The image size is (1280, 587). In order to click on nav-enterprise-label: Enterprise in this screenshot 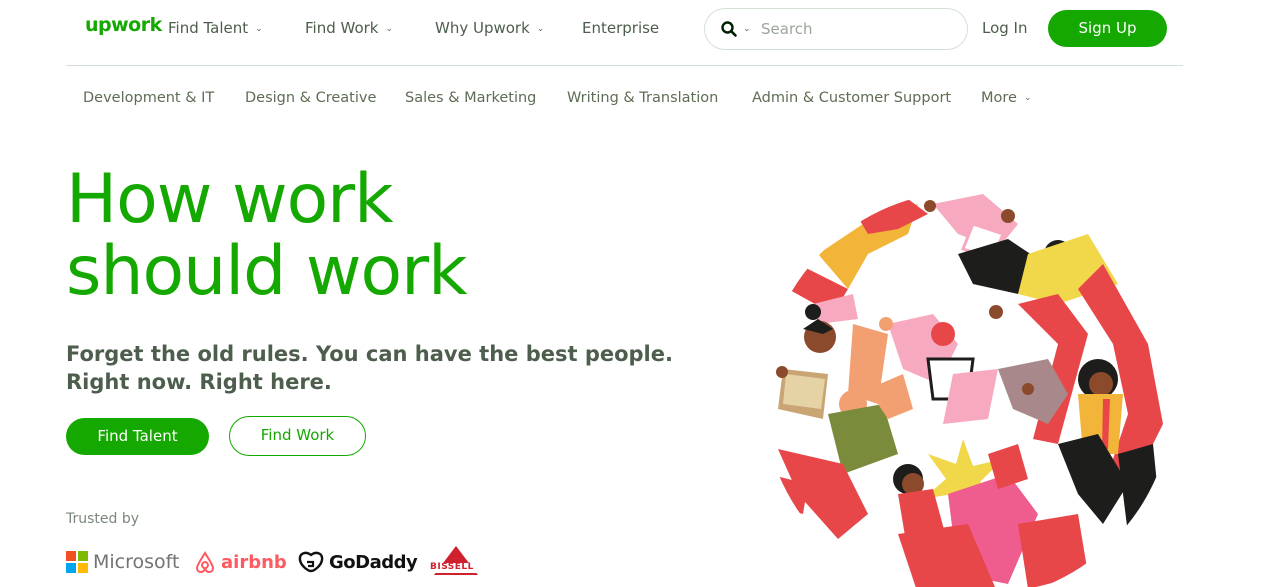, I will do `click(621, 28)`.